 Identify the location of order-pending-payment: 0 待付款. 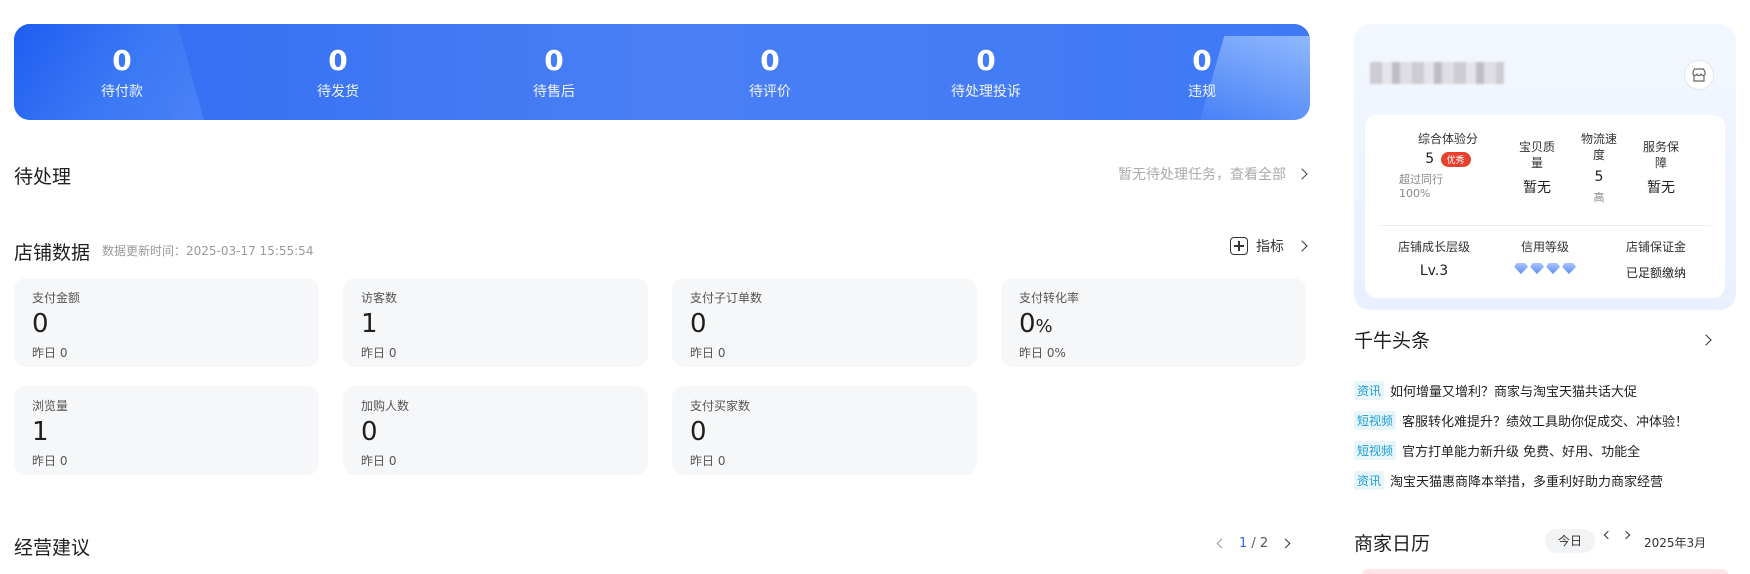
(122, 72).